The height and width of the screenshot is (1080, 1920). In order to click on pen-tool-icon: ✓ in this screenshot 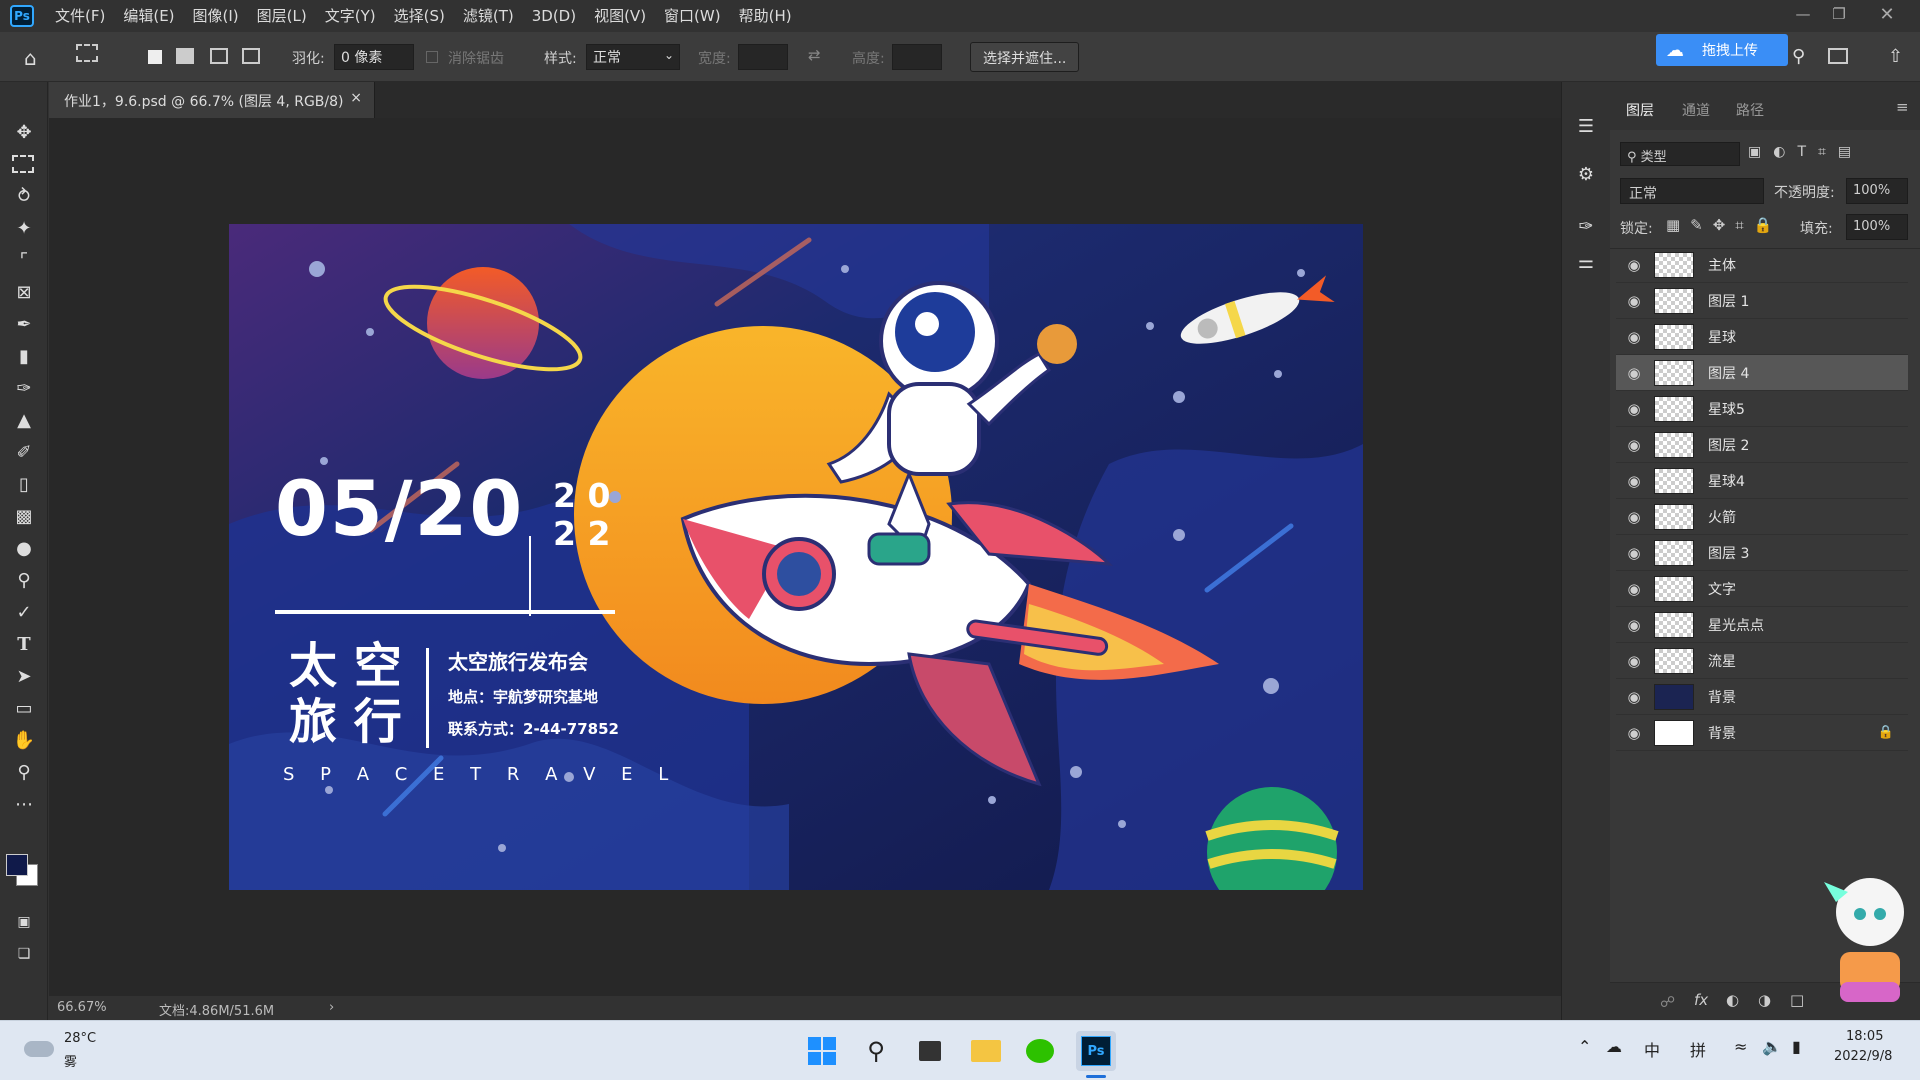, I will do `click(24, 612)`.